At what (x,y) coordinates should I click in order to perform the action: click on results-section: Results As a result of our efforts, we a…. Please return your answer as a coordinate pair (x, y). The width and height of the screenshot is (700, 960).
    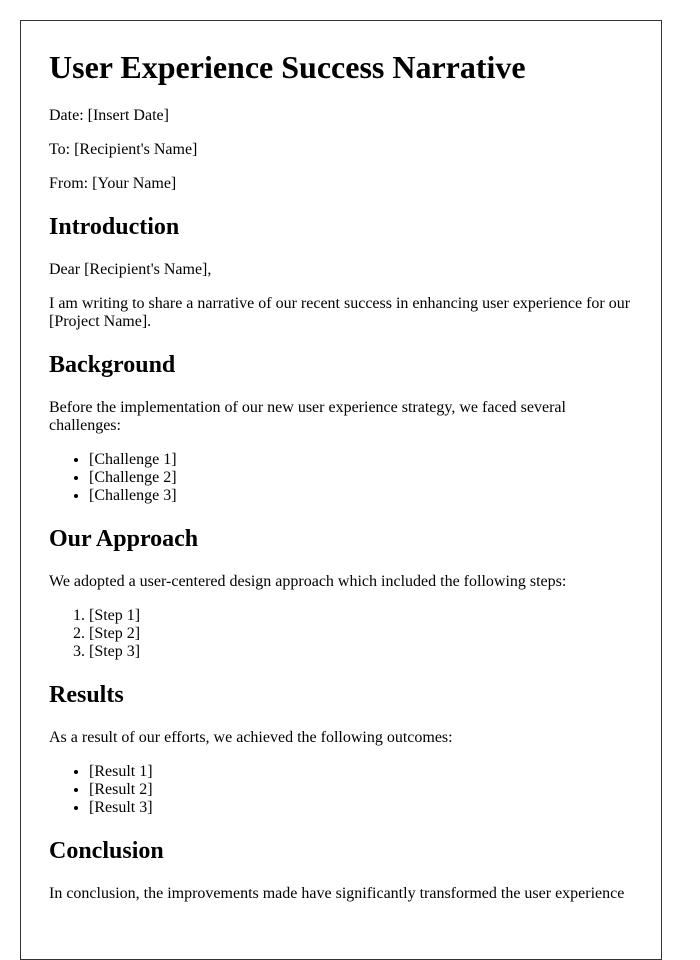
    Looking at the image, I should click on (341, 749).